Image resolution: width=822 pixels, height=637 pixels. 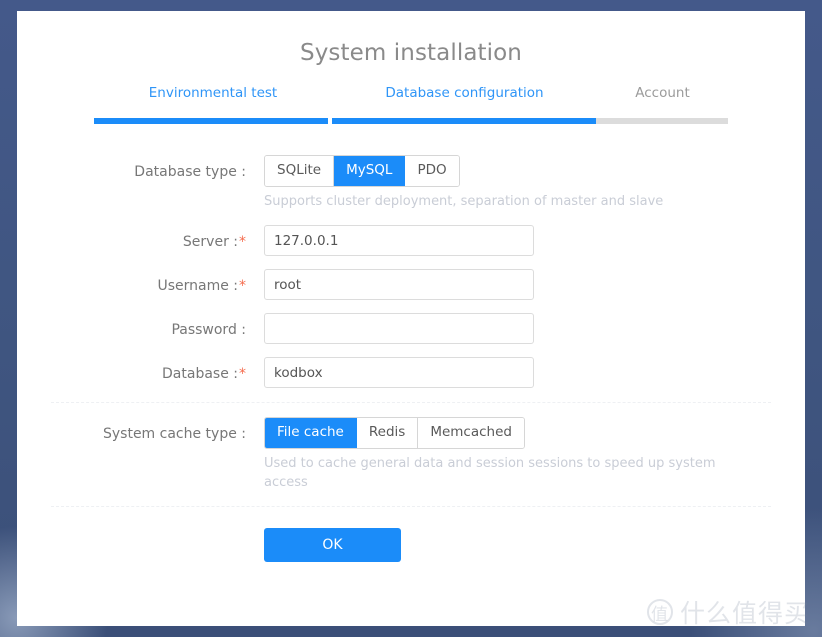 I want to click on database-required-marker: *, so click(x=242, y=374).